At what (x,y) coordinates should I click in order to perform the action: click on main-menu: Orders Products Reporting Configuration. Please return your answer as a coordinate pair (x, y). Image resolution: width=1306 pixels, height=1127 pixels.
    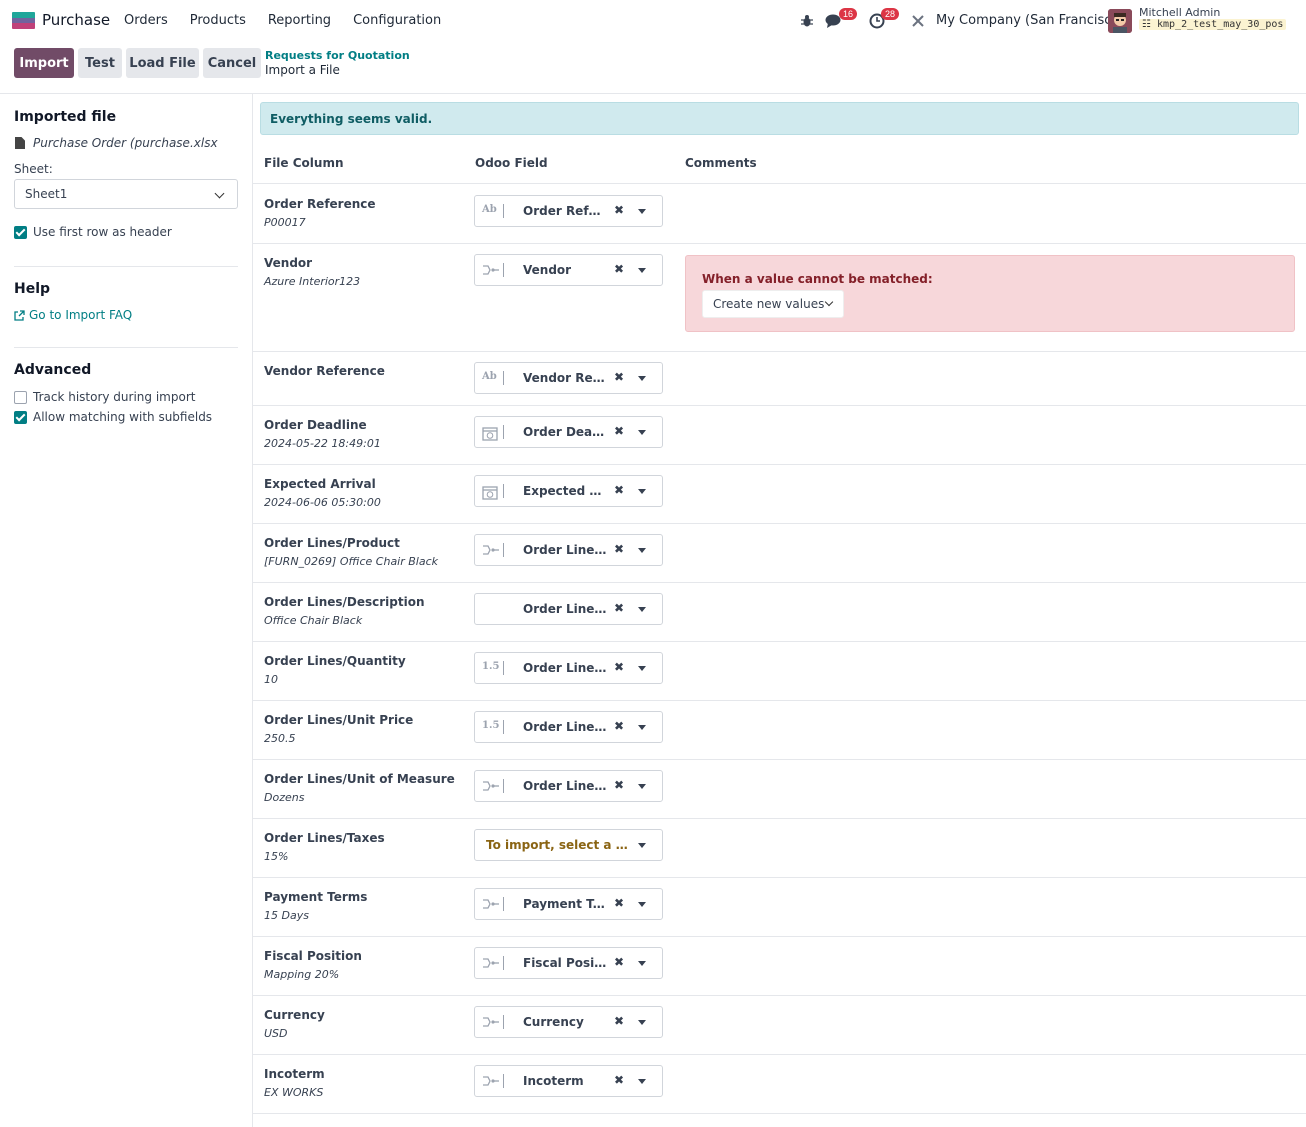
    Looking at the image, I should click on (293, 20).